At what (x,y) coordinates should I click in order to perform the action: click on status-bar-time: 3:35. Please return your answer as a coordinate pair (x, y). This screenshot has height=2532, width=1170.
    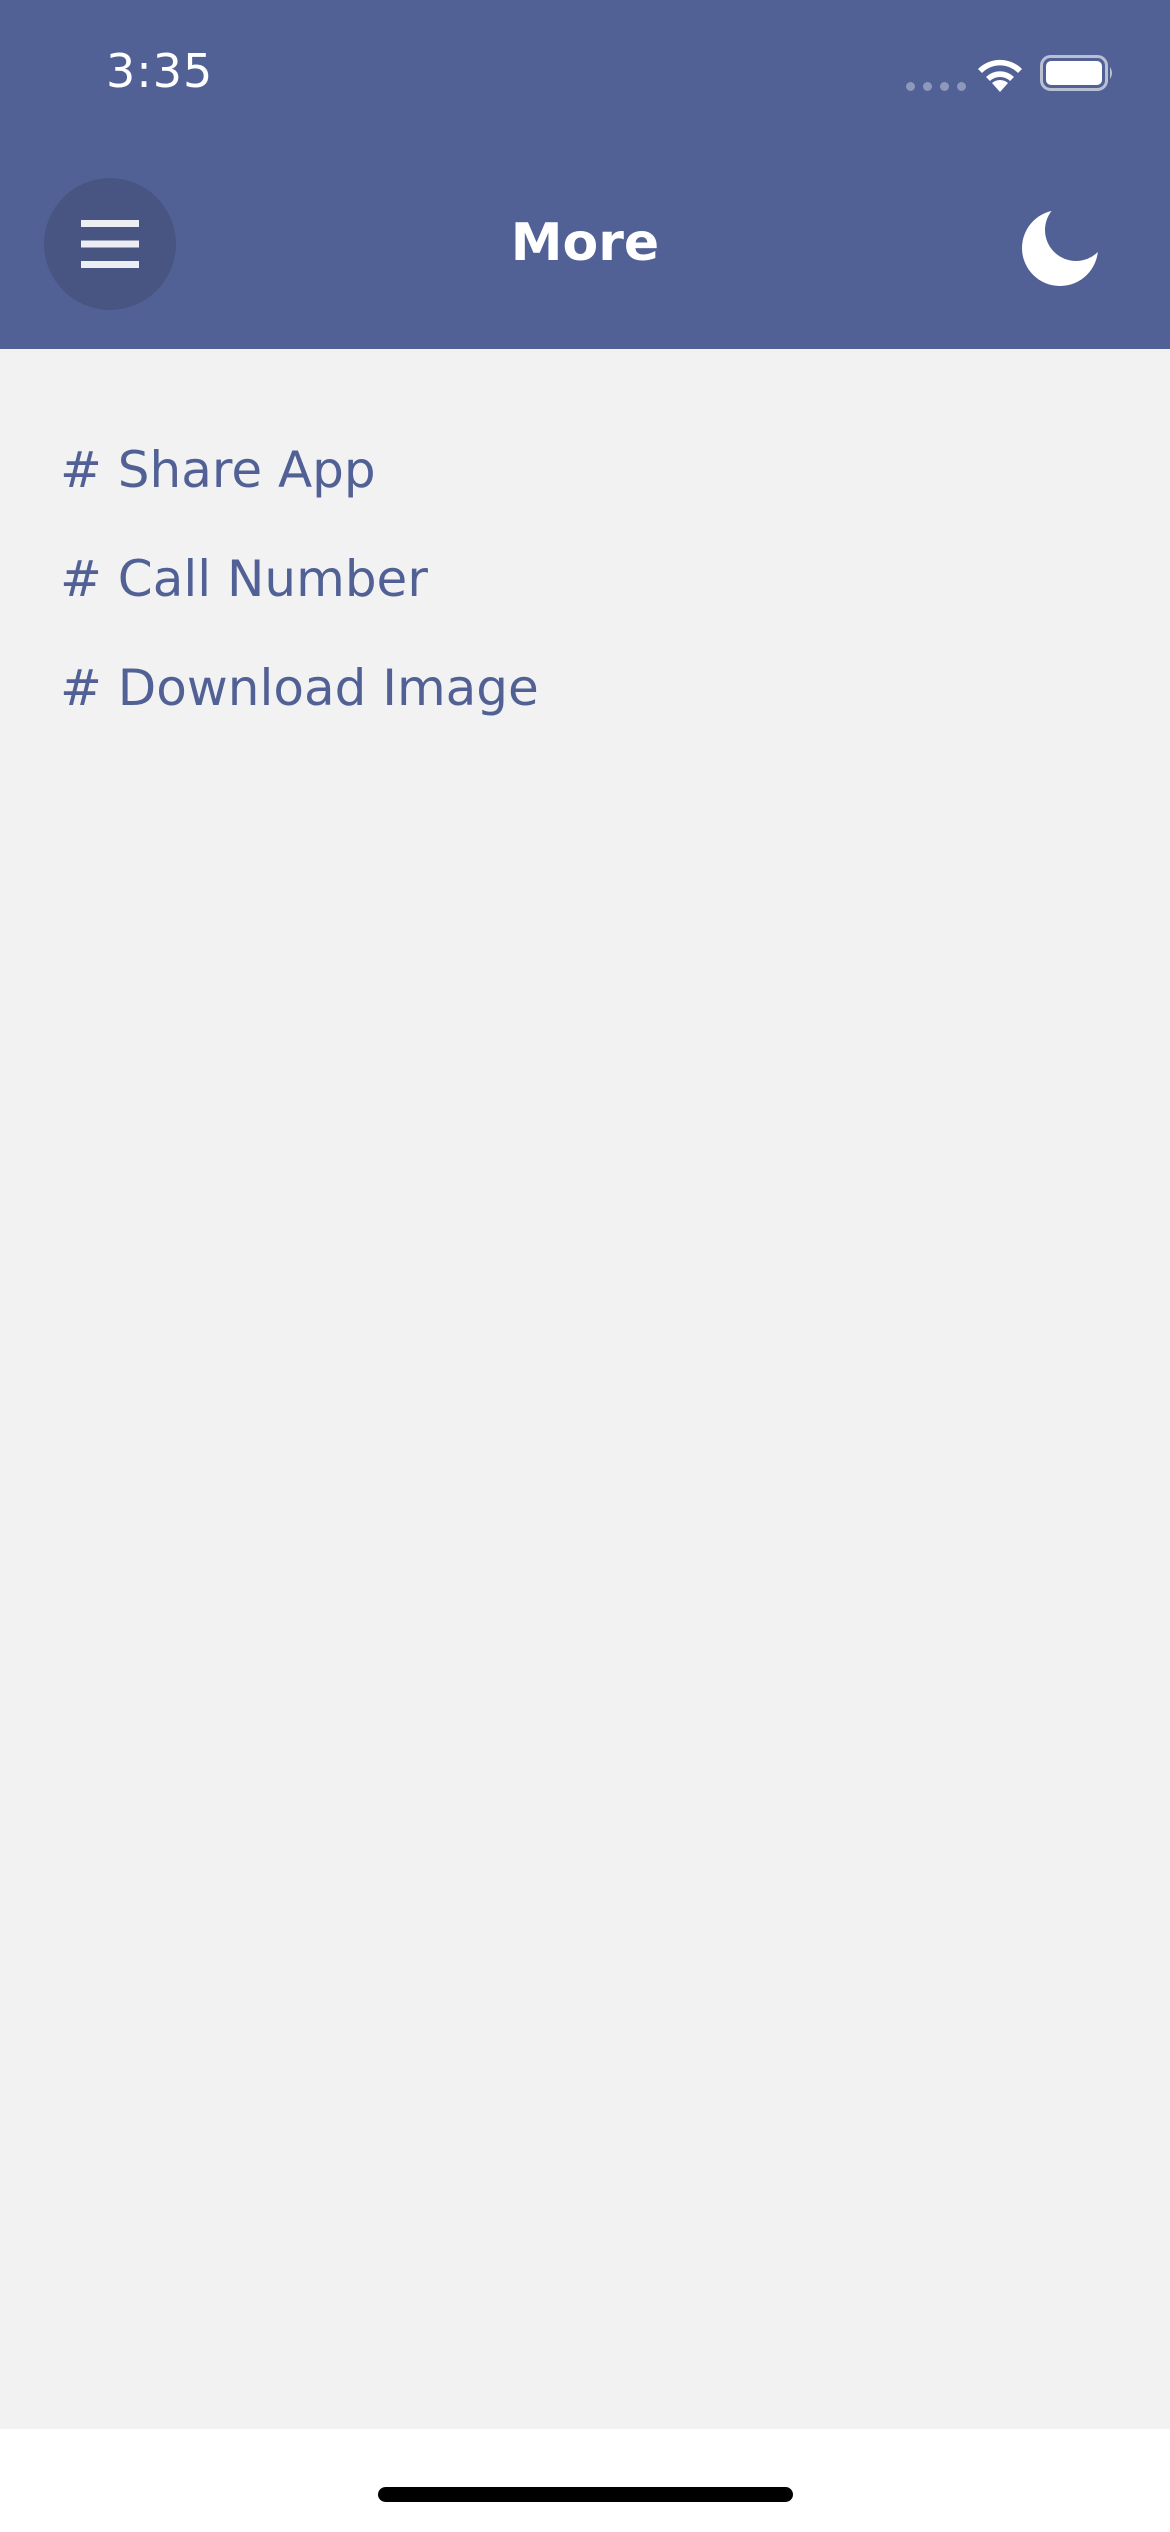
    Looking at the image, I should click on (160, 71).